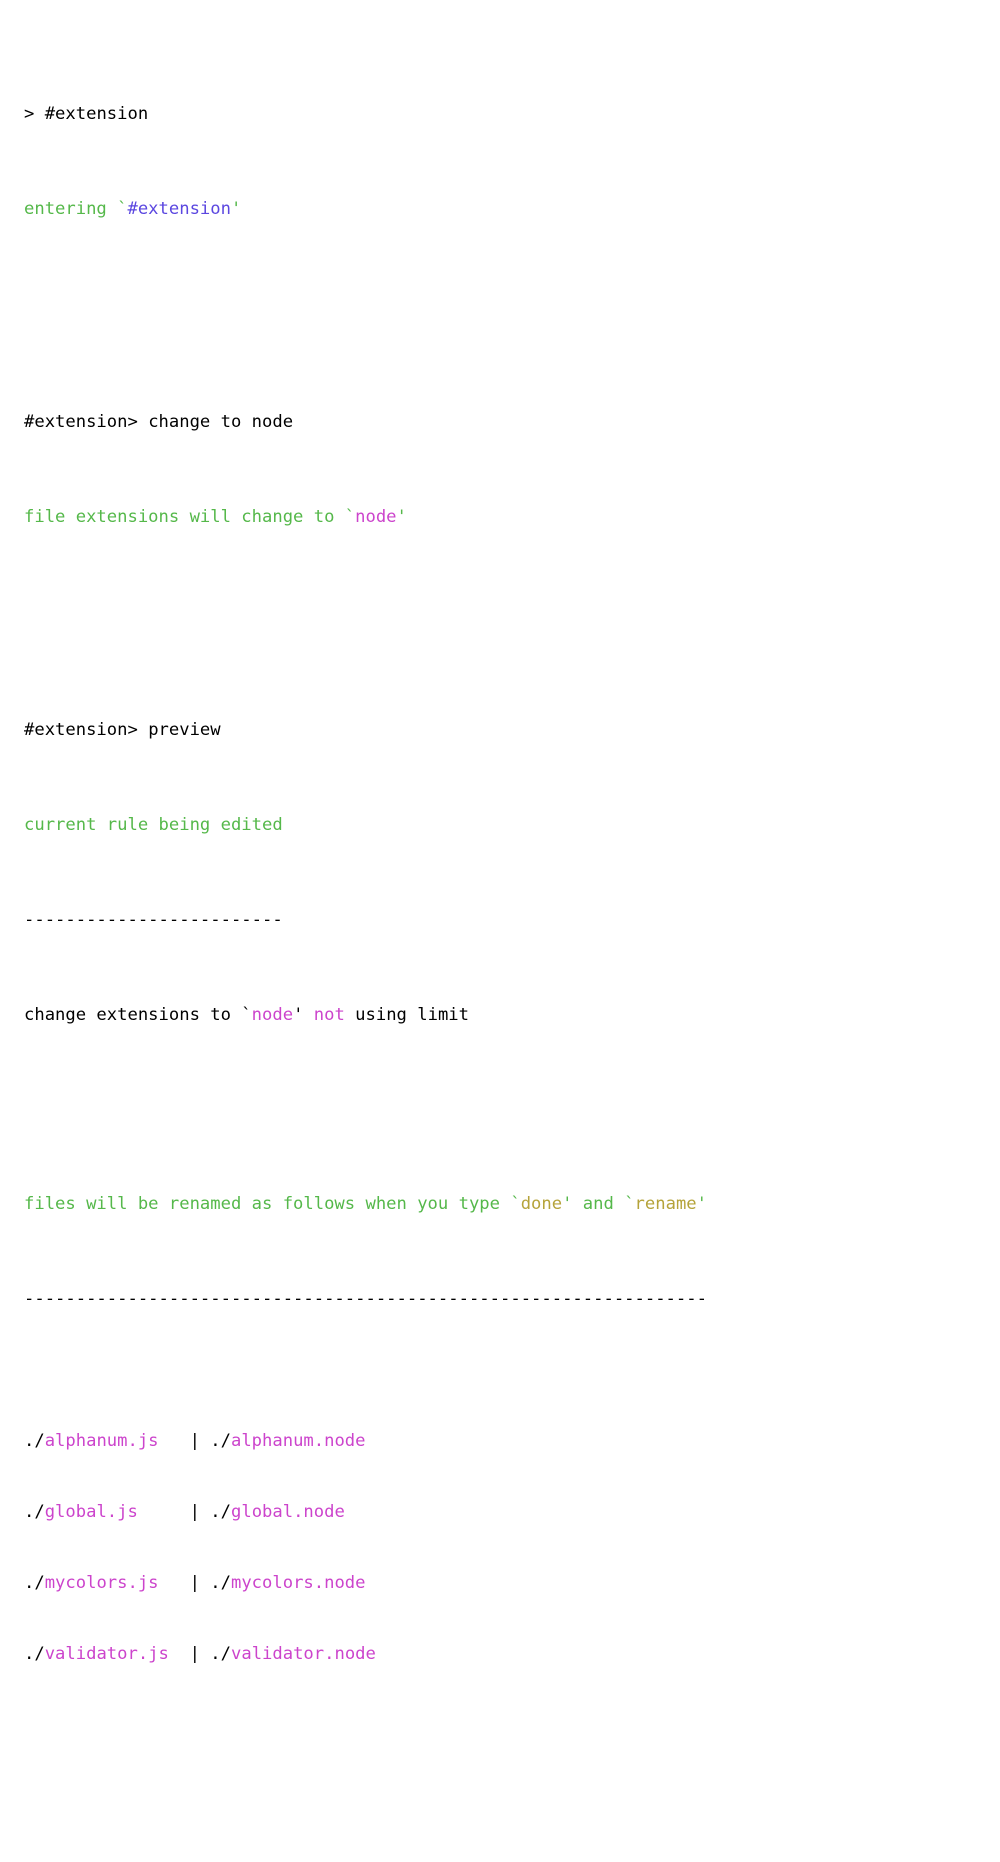 The height and width of the screenshot is (1862, 1000). What do you see at coordinates (298, 1583) in the screenshot?
I see `target-filename: mycolors.node` at bounding box center [298, 1583].